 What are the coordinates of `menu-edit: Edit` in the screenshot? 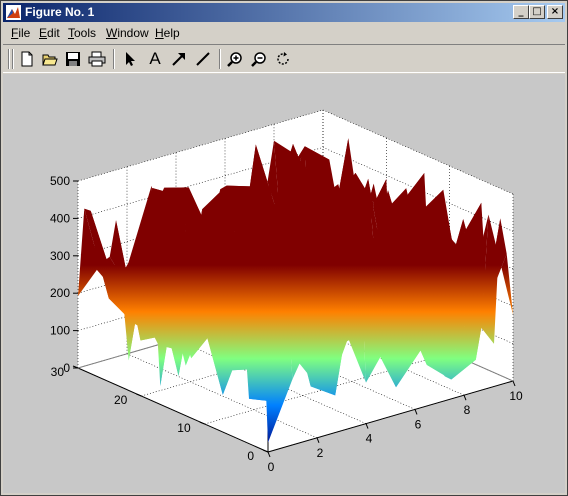 It's located at (49, 33).